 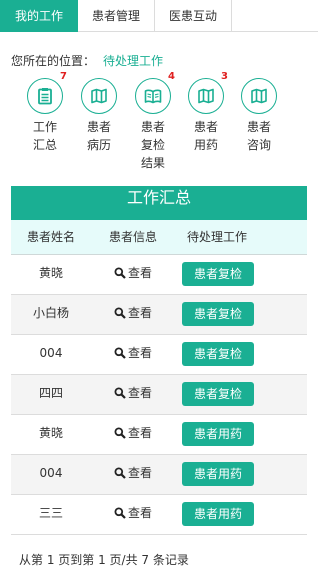 What do you see at coordinates (132, 237) in the screenshot?
I see `column-header-patient-info: 患者信息` at bounding box center [132, 237].